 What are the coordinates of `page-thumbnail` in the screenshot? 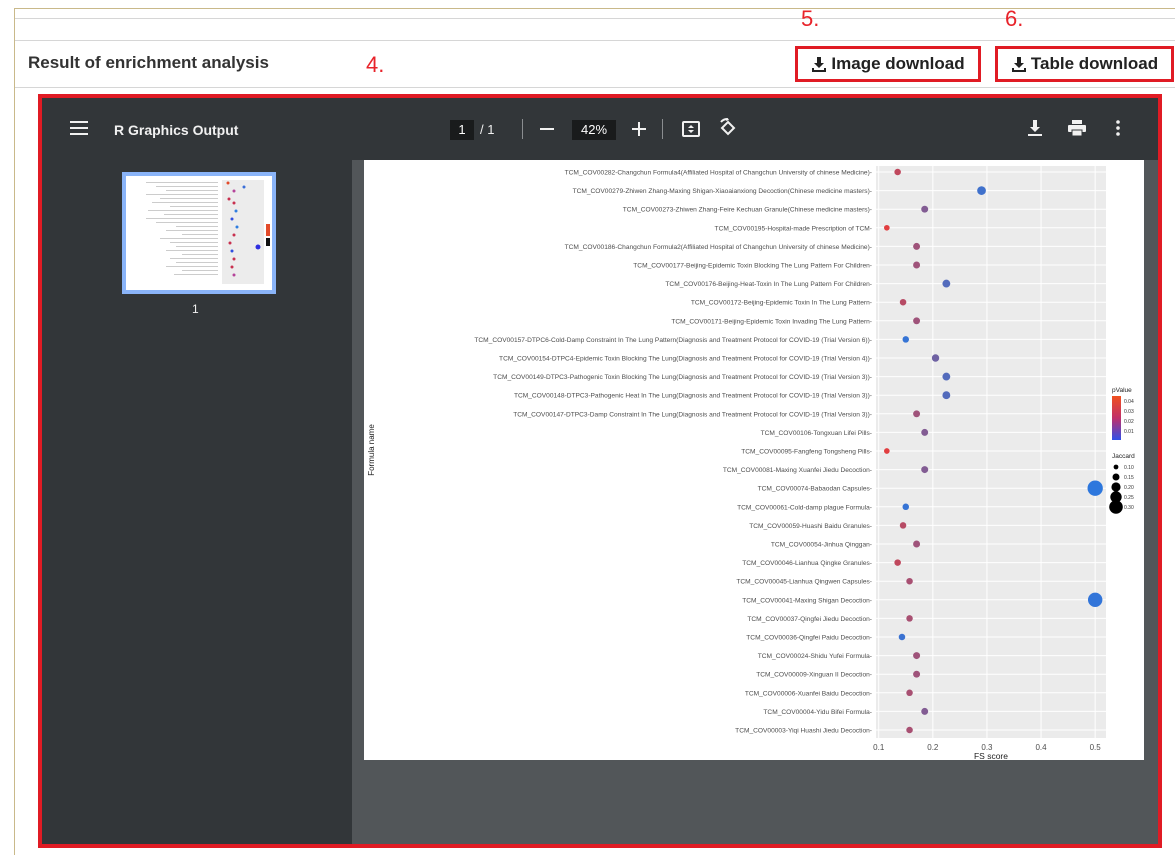 It's located at (199, 233).